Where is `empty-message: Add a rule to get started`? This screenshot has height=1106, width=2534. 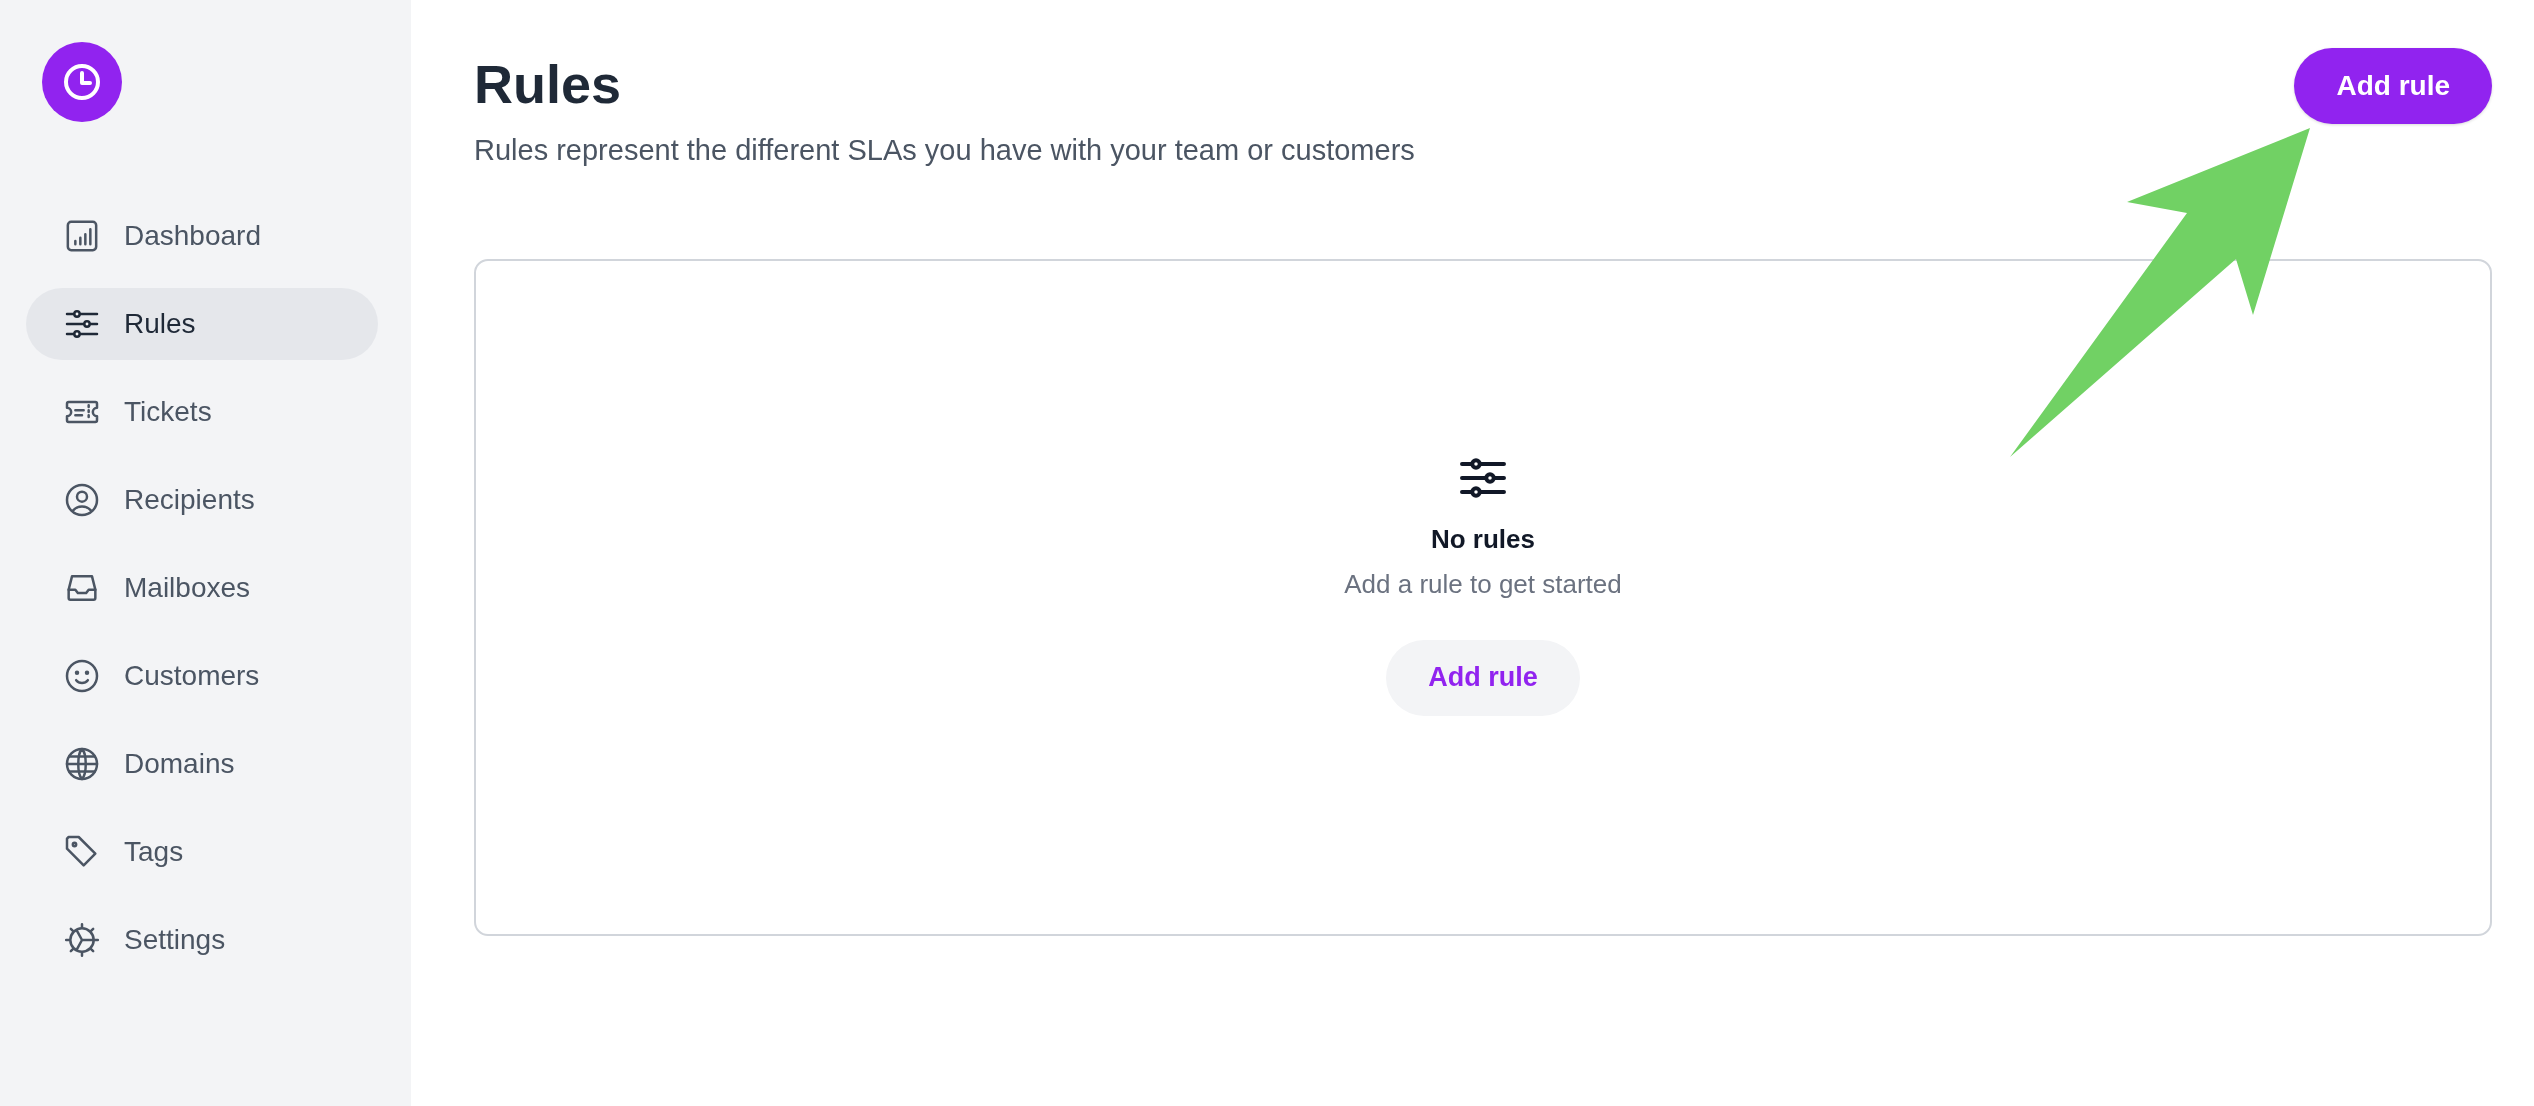 empty-message: Add a rule to get started is located at coordinates (1483, 584).